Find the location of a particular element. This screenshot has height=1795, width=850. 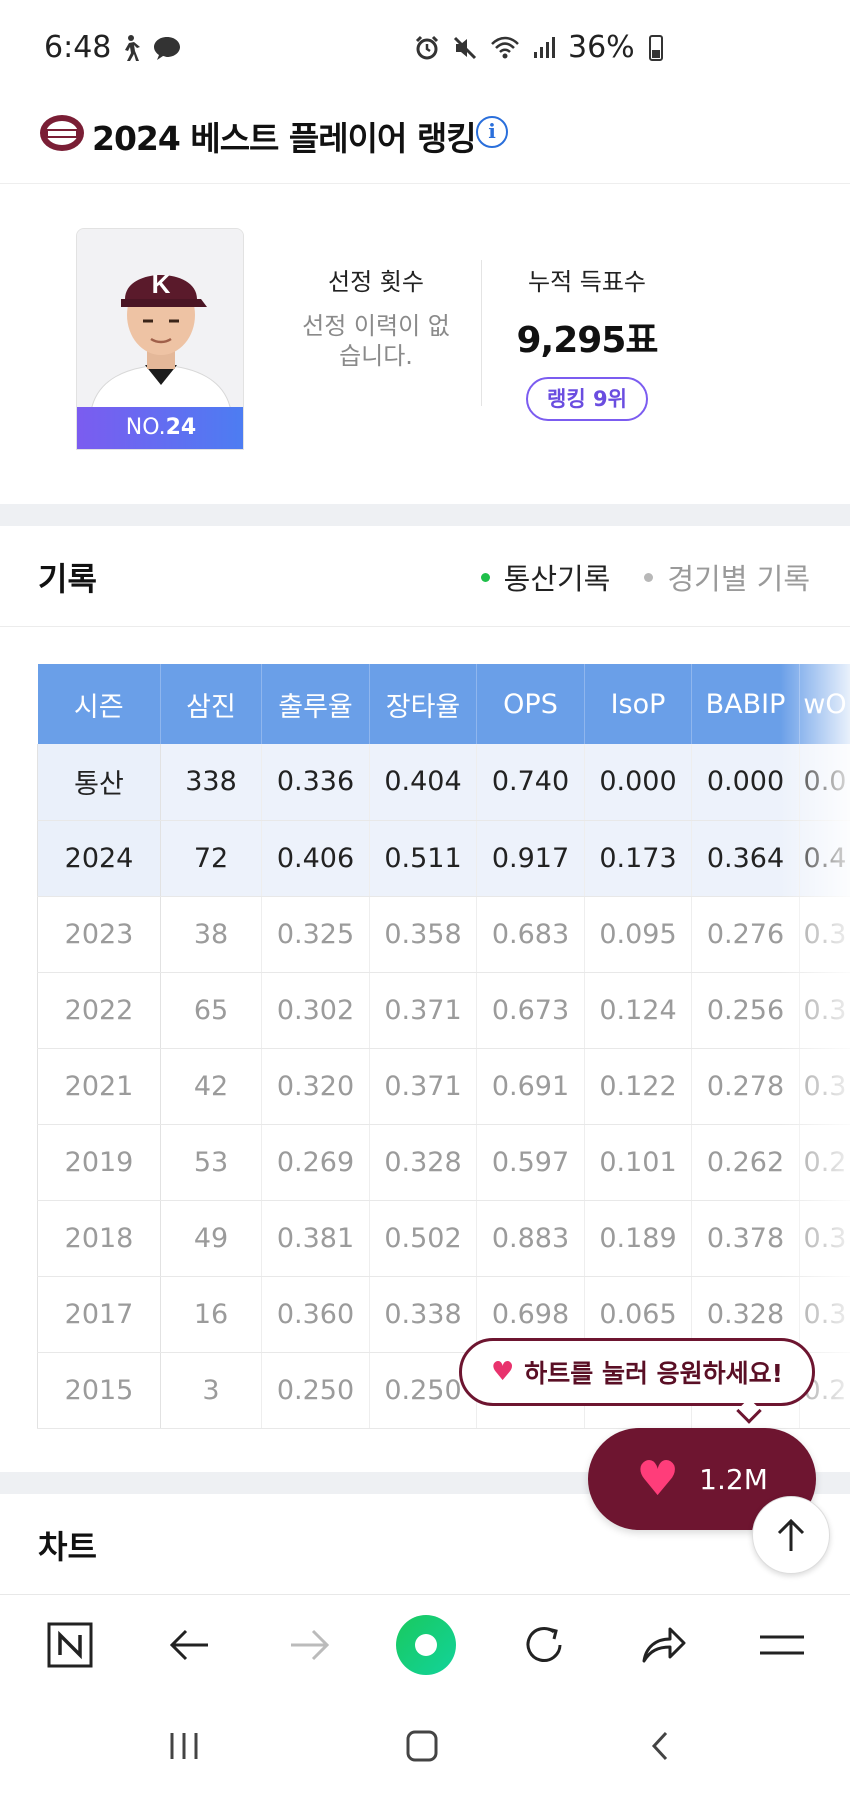

votes-block: 누적 득표수 9,295표 랭킹 9위 is located at coordinates (587, 341).